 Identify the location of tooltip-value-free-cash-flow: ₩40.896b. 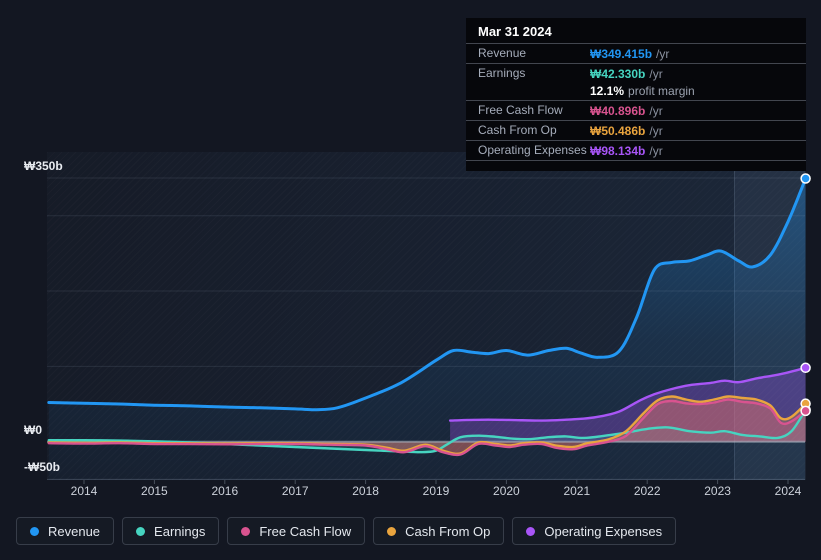
(618, 111).